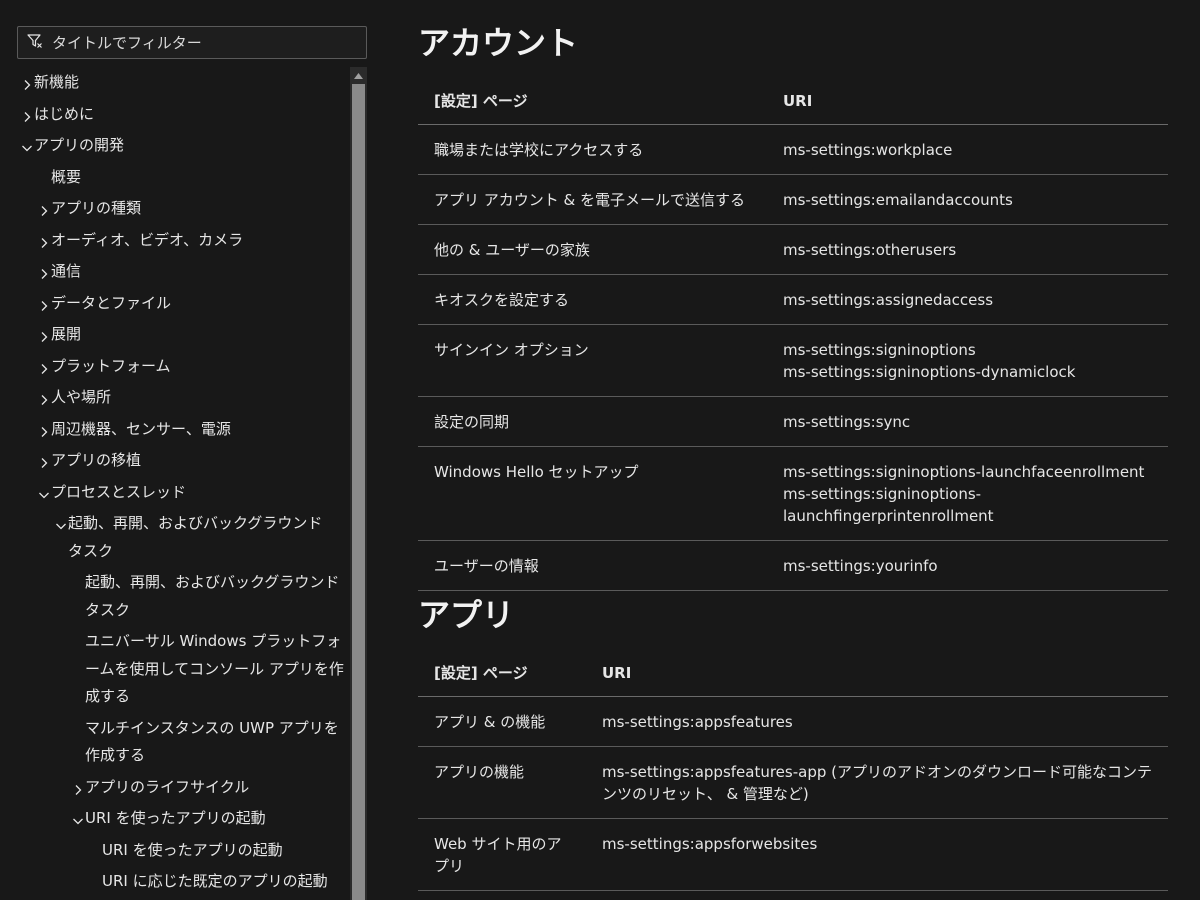 This screenshot has height=900, width=1200. Describe the element at coordinates (175, 398) in the screenshot. I see `sidebar-item: 人や場所` at that location.